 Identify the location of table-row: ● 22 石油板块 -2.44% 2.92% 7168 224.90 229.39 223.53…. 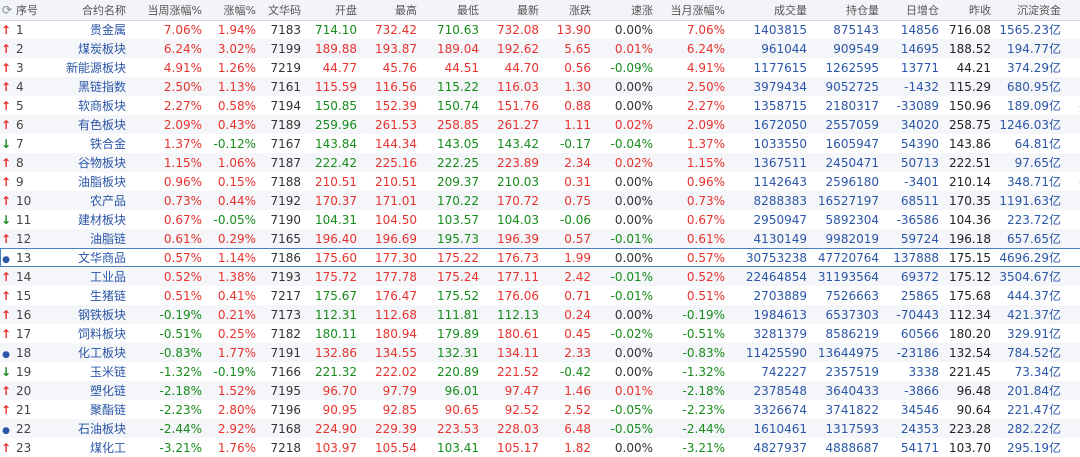
(540, 428).